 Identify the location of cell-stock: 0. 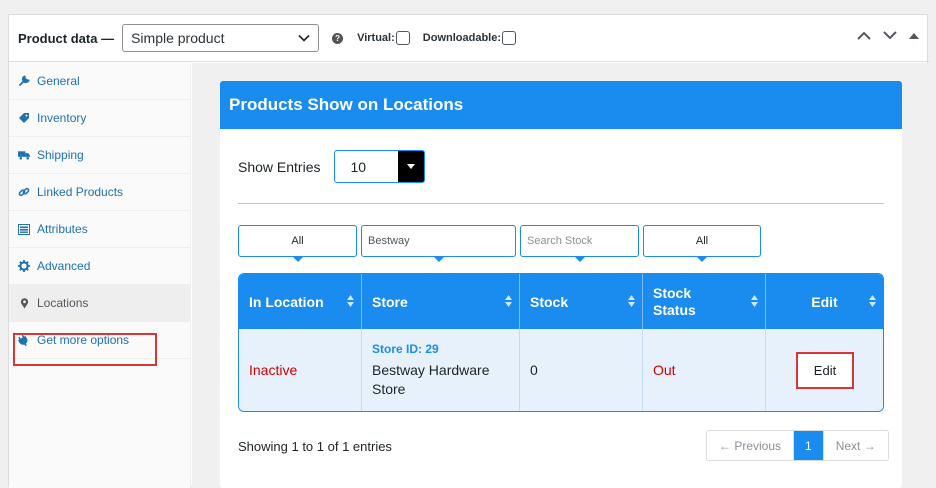
(581, 370).